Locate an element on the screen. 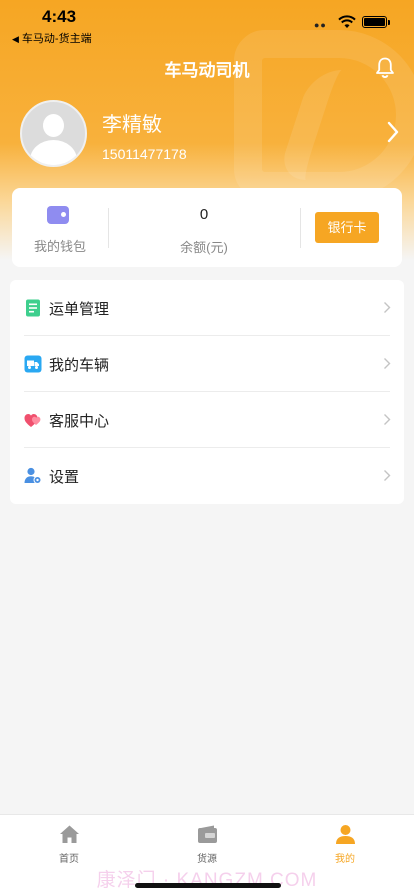 The width and height of the screenshot is (414, 896). signal-icon: ●● is located at coordinates (320, 25).